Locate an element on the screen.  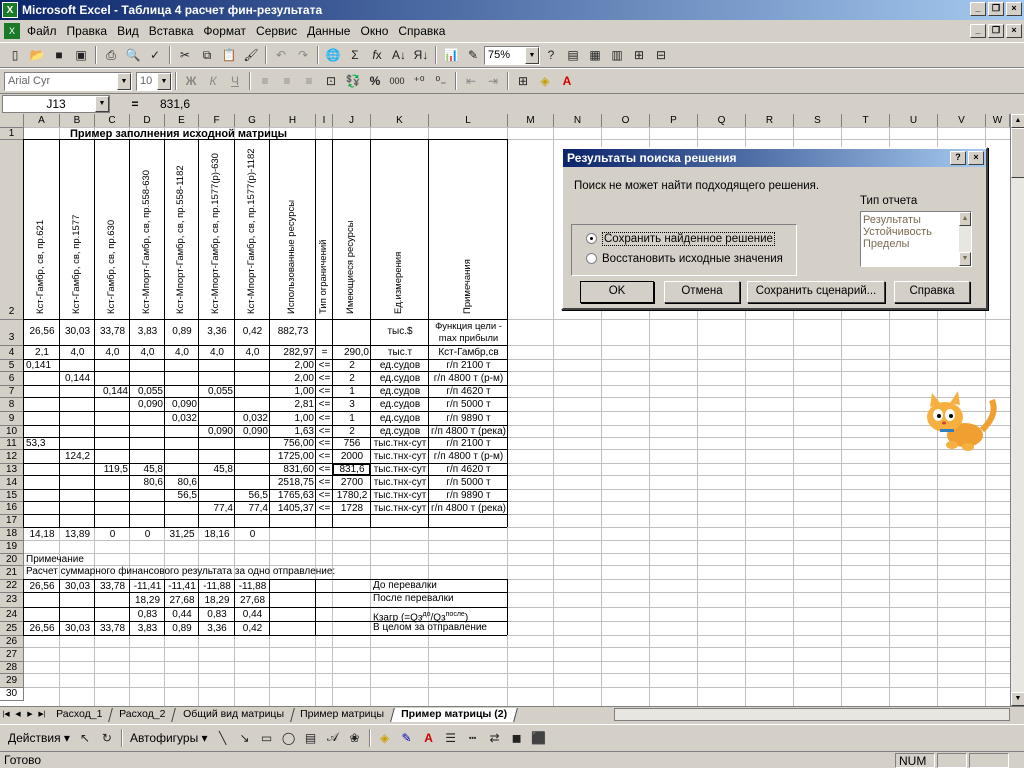
grid-icon: ▦ is located at coordinates (595, 55).